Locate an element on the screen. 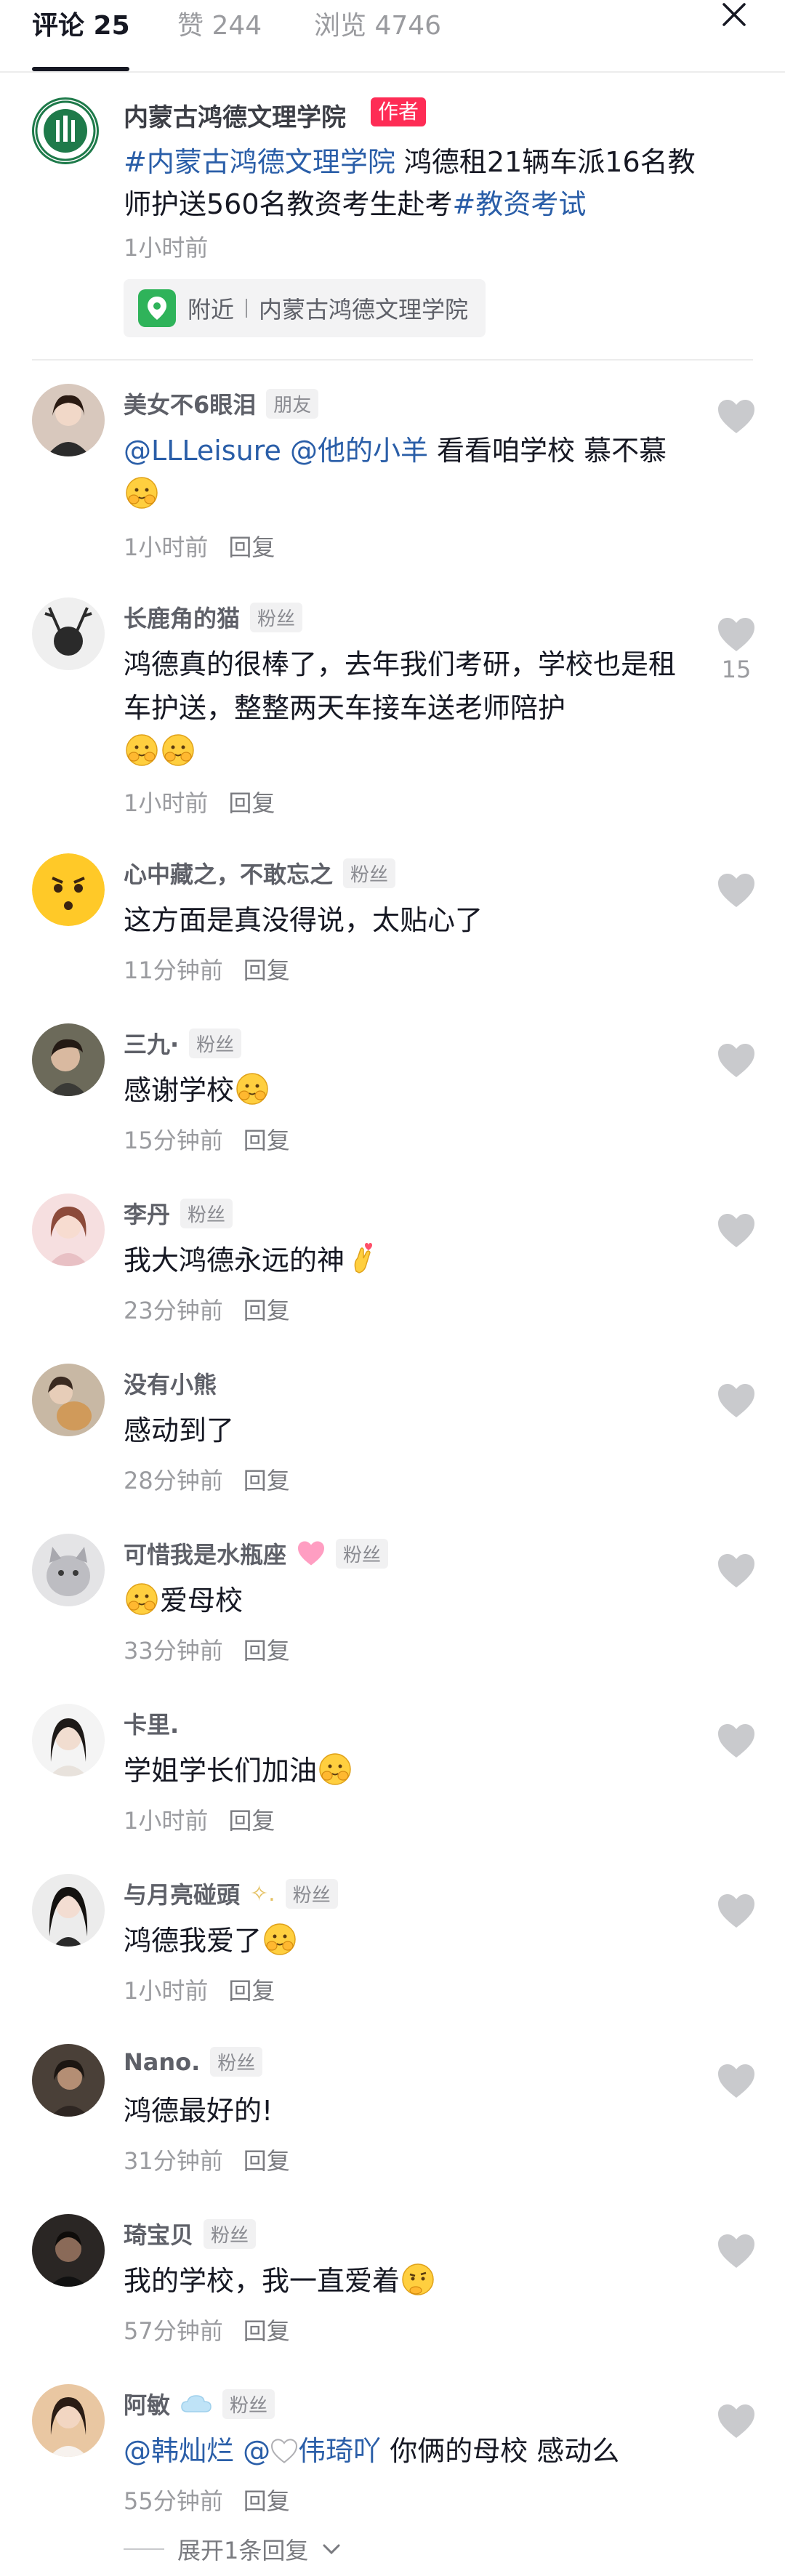 This screenshot has height=2576, width=785. comment-body: 感动到了 is located at coordinates (179, 1430).